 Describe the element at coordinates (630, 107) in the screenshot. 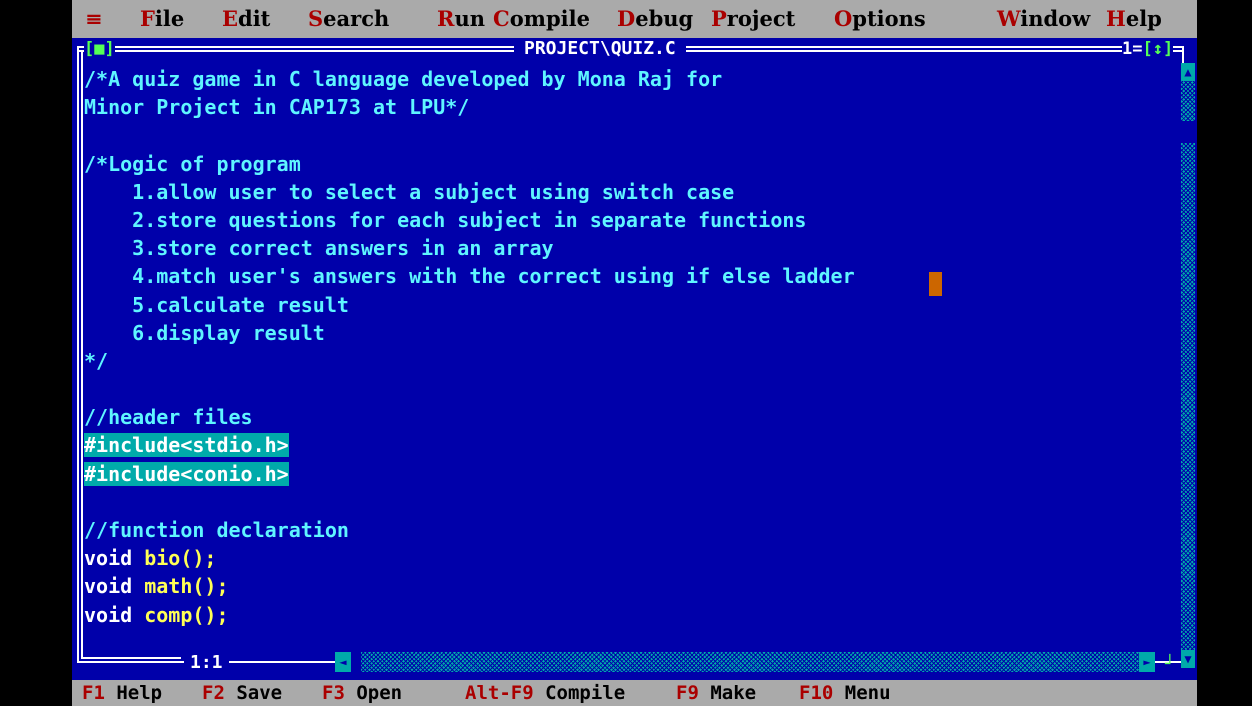

I see `code-line: Minor Project in CAP173 at LPU*/` at that location.